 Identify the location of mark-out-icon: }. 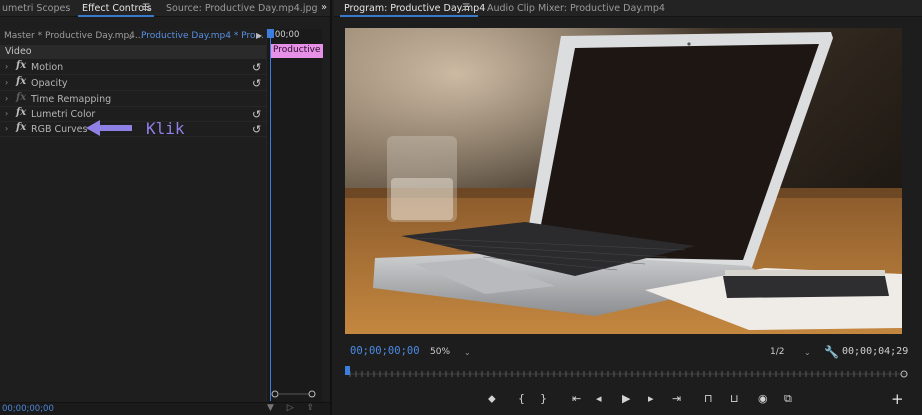
(543, 398).